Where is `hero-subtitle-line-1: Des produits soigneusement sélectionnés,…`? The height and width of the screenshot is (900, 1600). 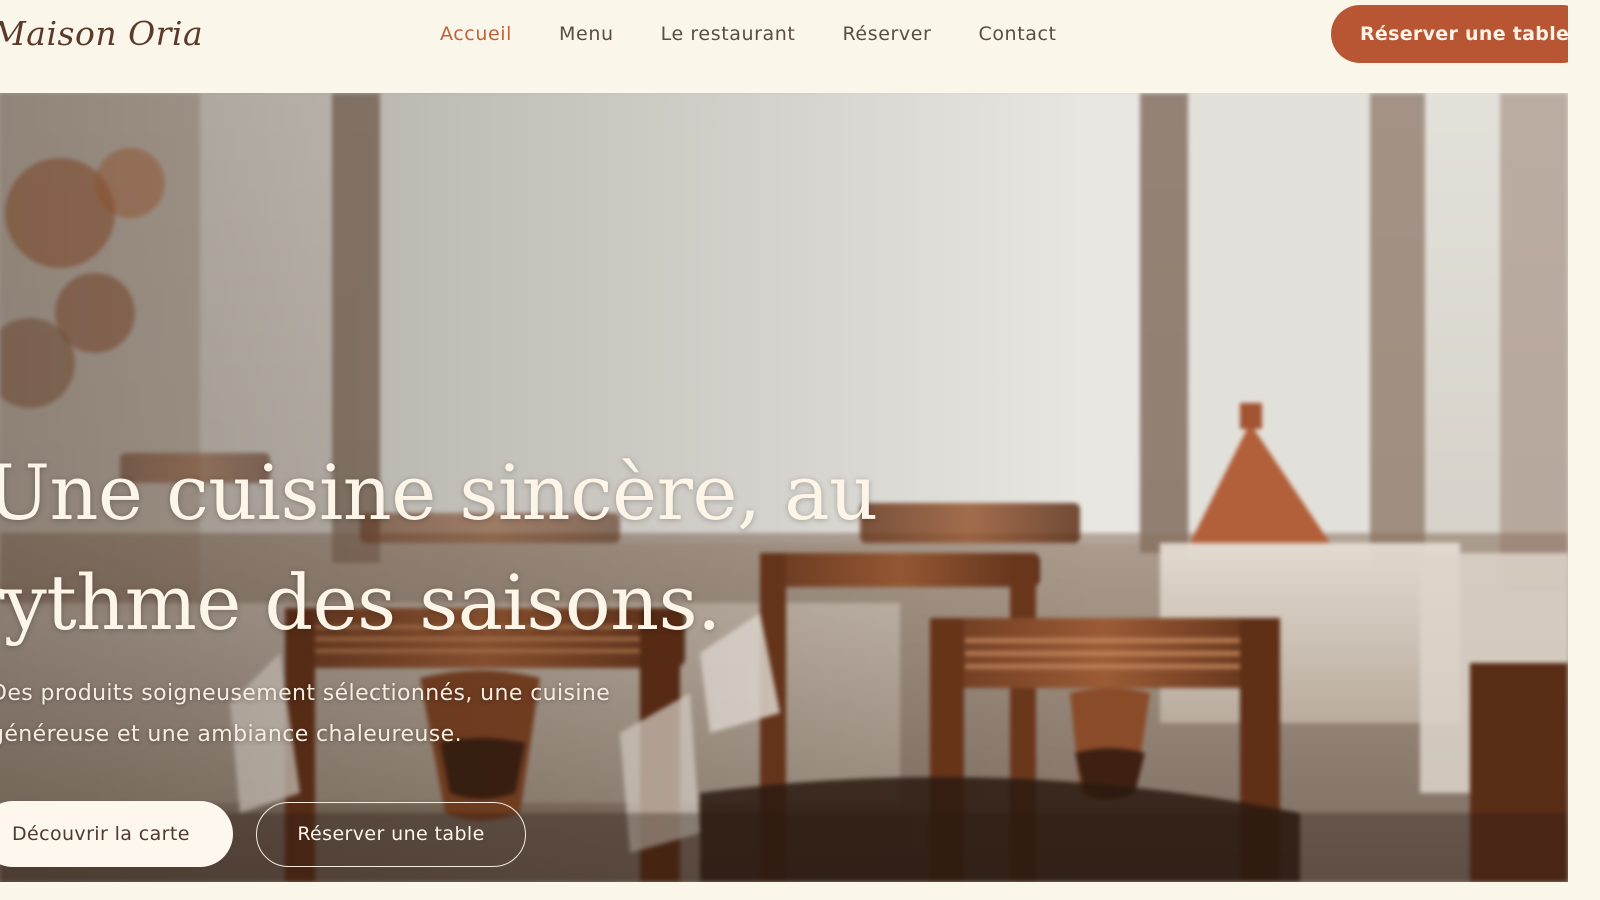
hero-subtitle-line-1: Des produits soigneusement sélectionnés,… is located at coordinates (305, 693).